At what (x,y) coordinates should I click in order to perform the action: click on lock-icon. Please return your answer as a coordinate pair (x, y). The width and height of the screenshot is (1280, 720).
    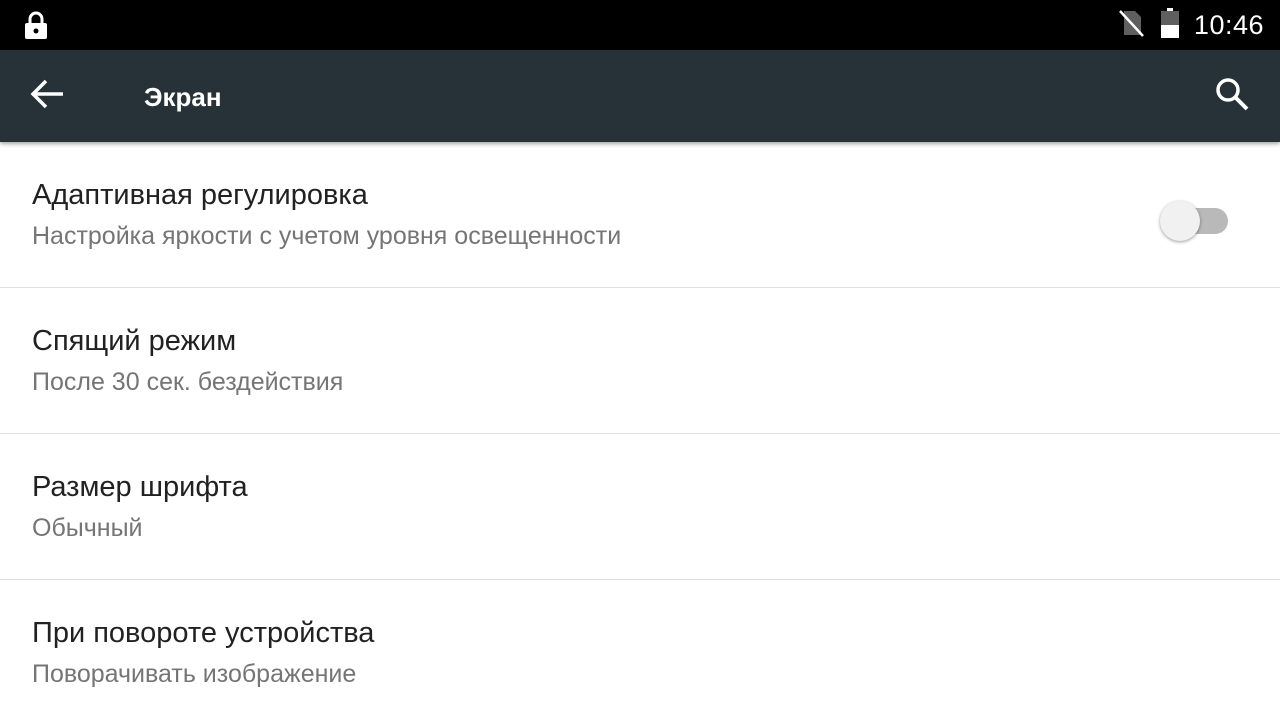
    Looking at the image, I should click on (36, 25).